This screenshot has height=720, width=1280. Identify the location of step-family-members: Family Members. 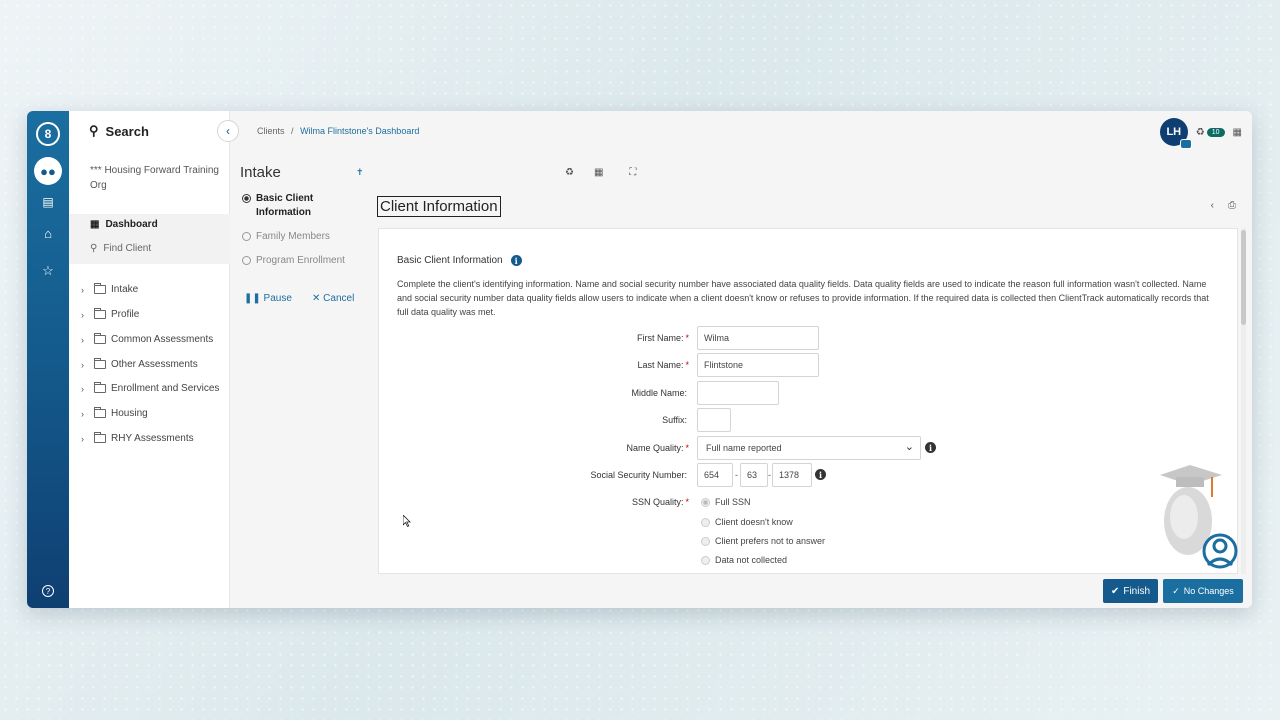
(286, 237).